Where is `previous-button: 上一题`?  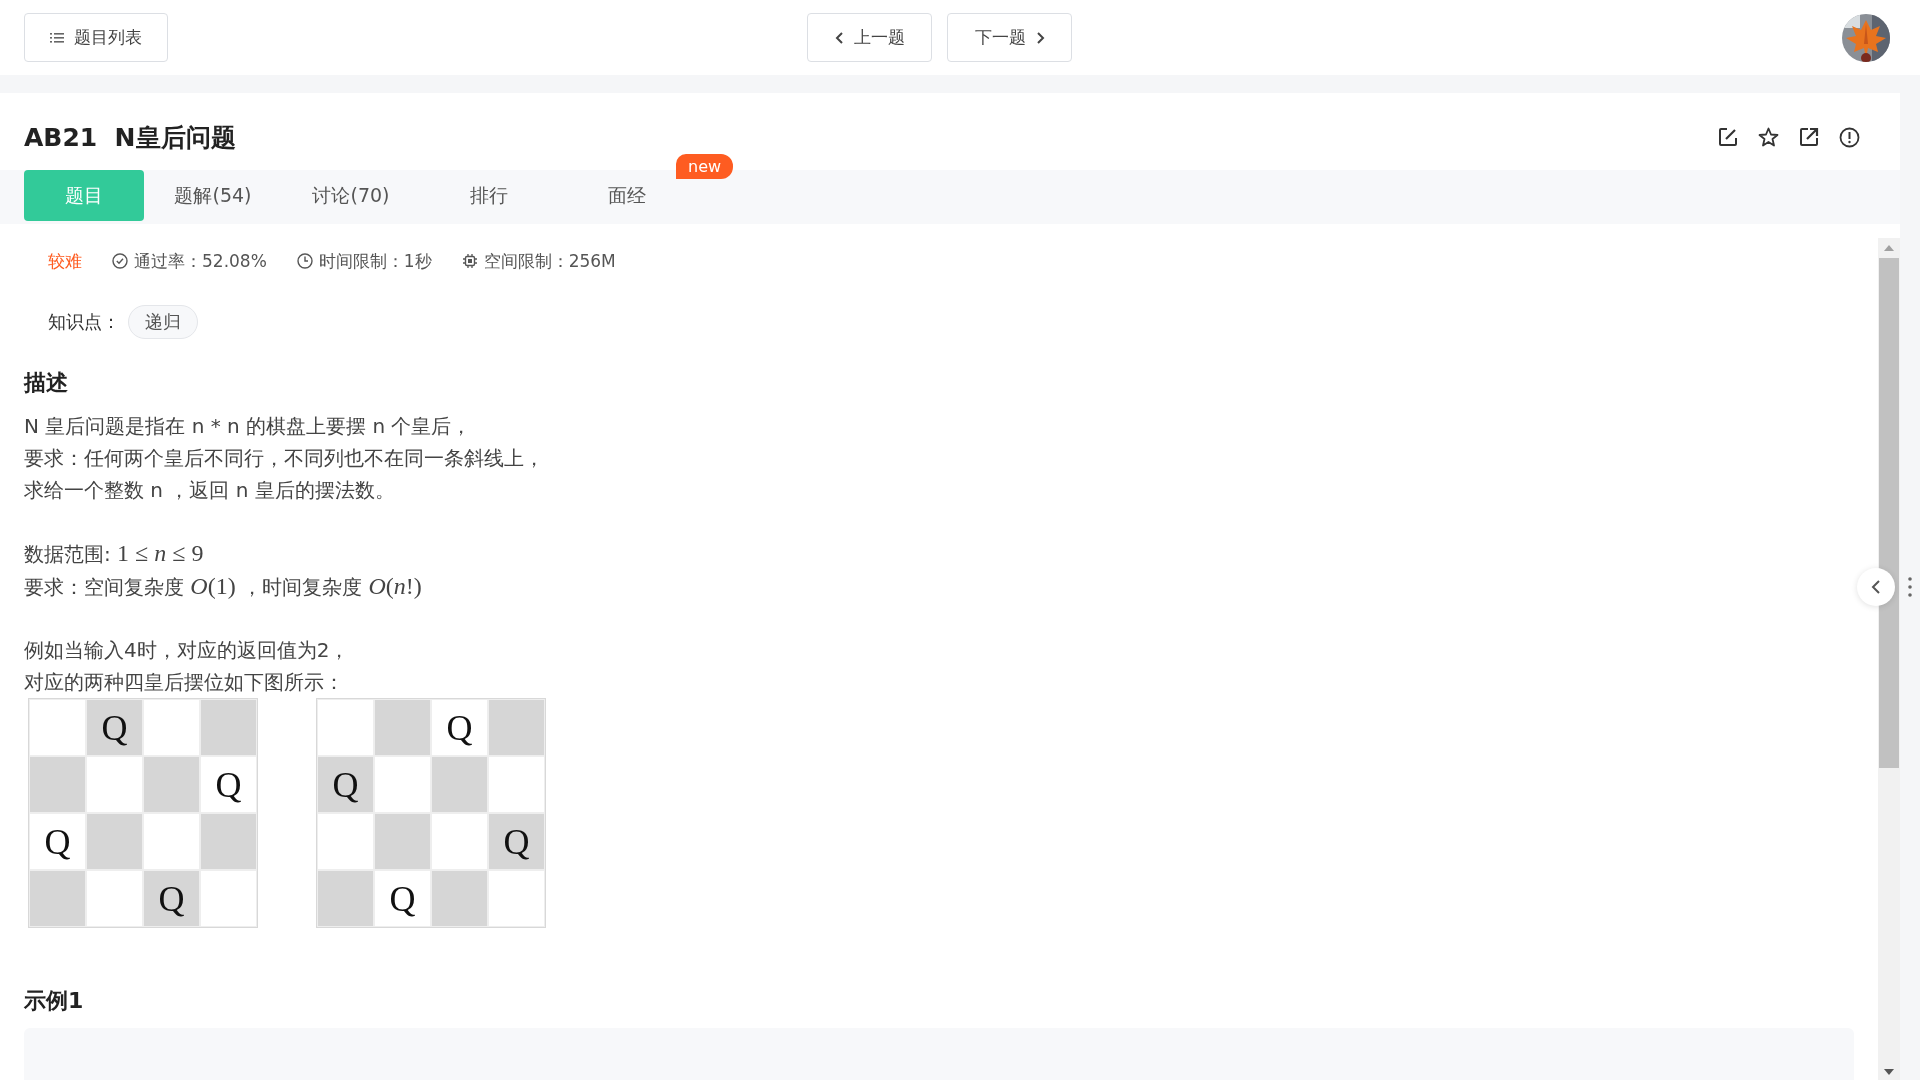
previous-button: 上一题 is located at coordinates (869, 37).